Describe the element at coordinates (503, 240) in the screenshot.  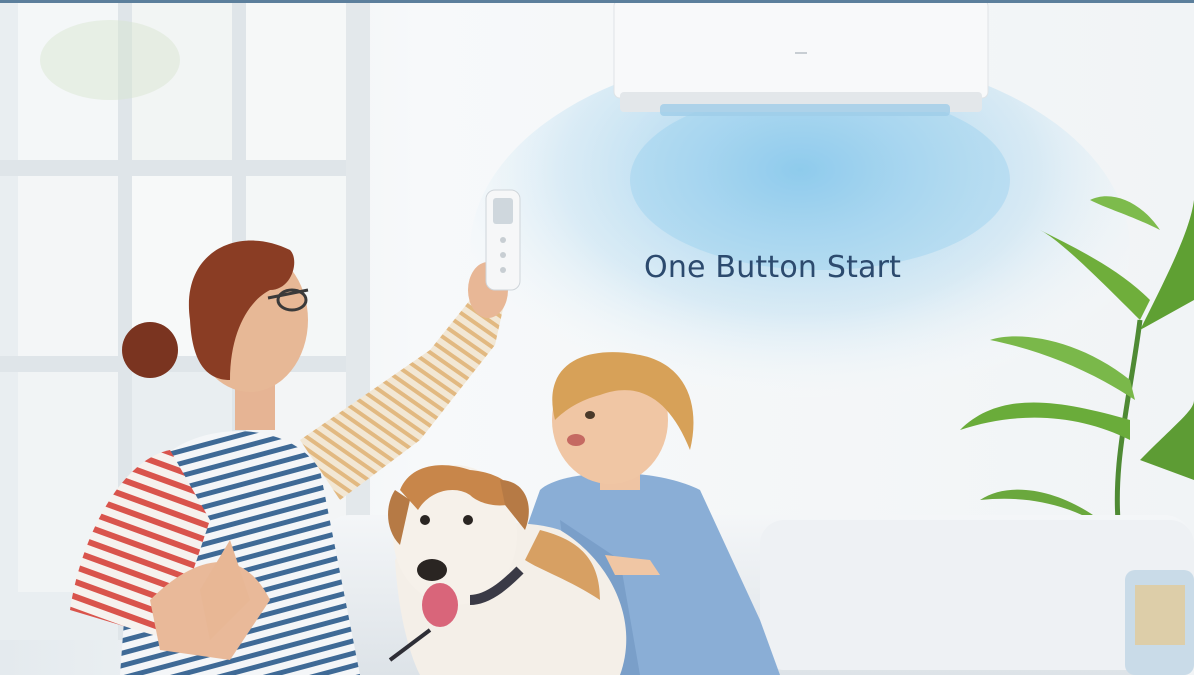
I see `remote-control-icon` at that location.